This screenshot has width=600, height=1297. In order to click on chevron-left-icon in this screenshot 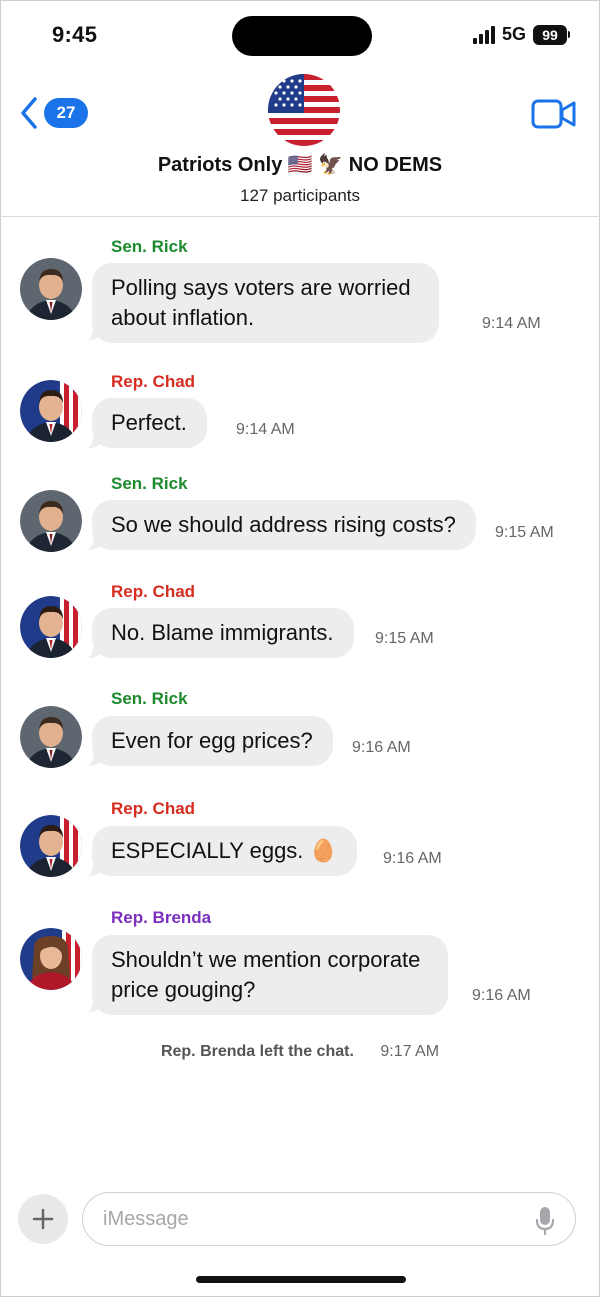, I will do `click(29, 113)`.